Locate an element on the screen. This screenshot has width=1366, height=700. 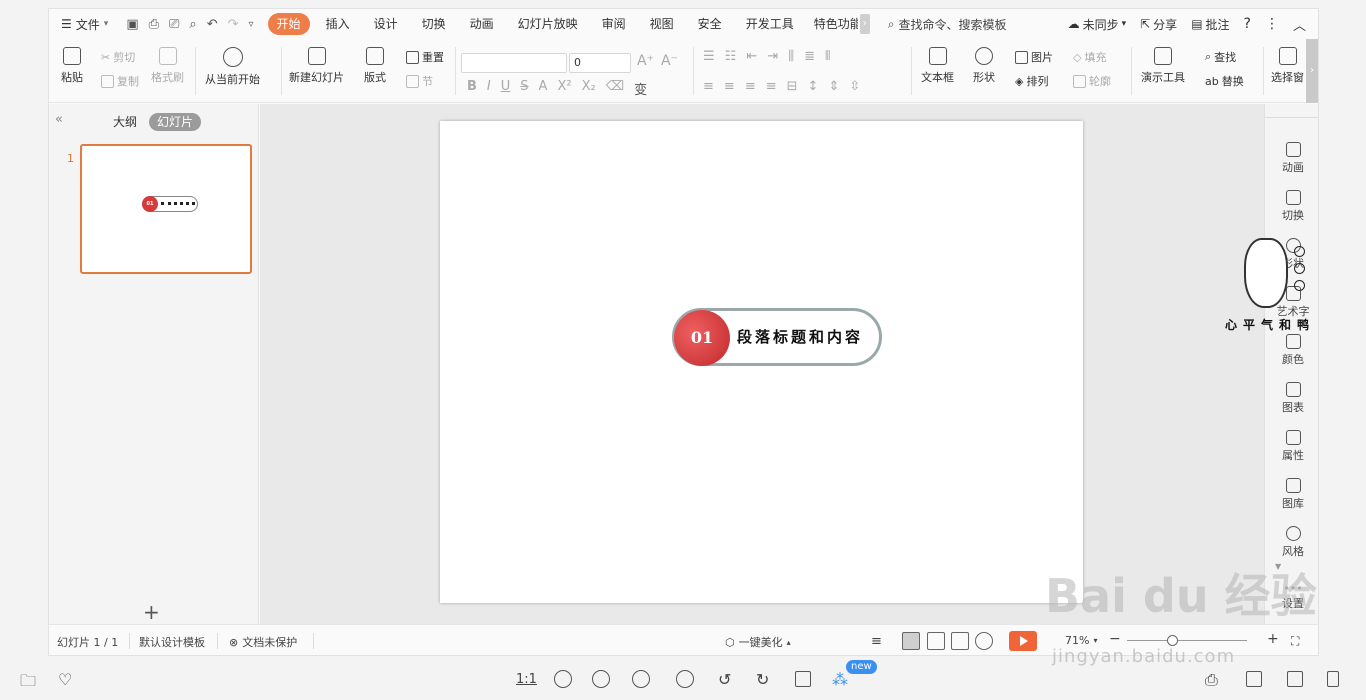
subscript-icon: X₂ is located at coordinates (589, 88).